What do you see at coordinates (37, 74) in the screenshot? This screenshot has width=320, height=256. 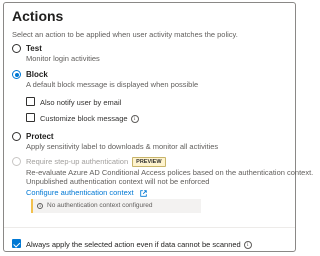 I see `block-label: Block` at bounding box center [37, 74].